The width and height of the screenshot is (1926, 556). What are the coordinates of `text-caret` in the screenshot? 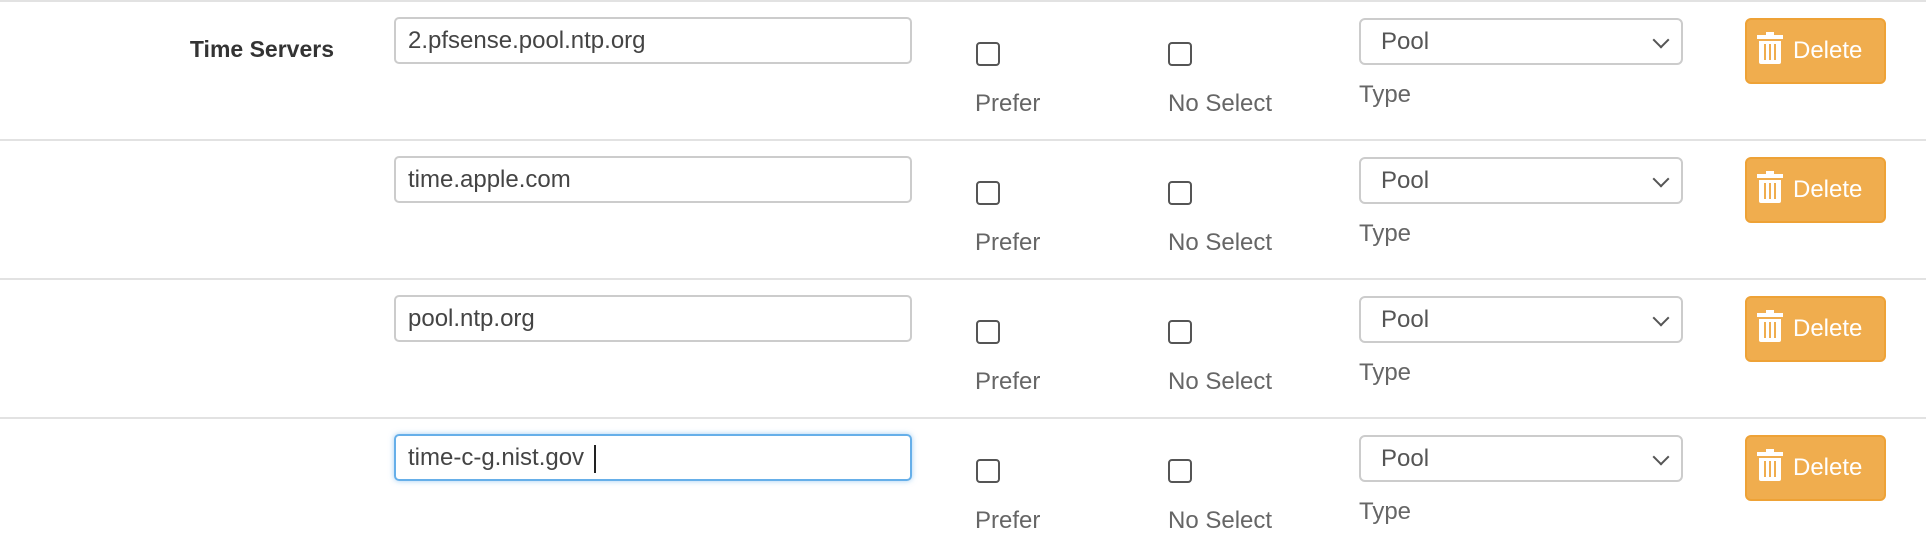 It's located at (595, 458).